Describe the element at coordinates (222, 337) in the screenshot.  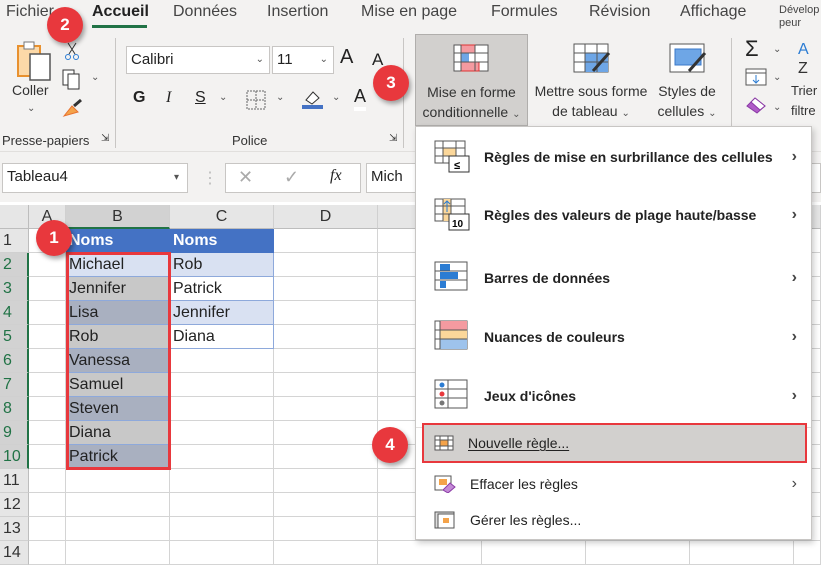
I see `cell: Diana` at that location.